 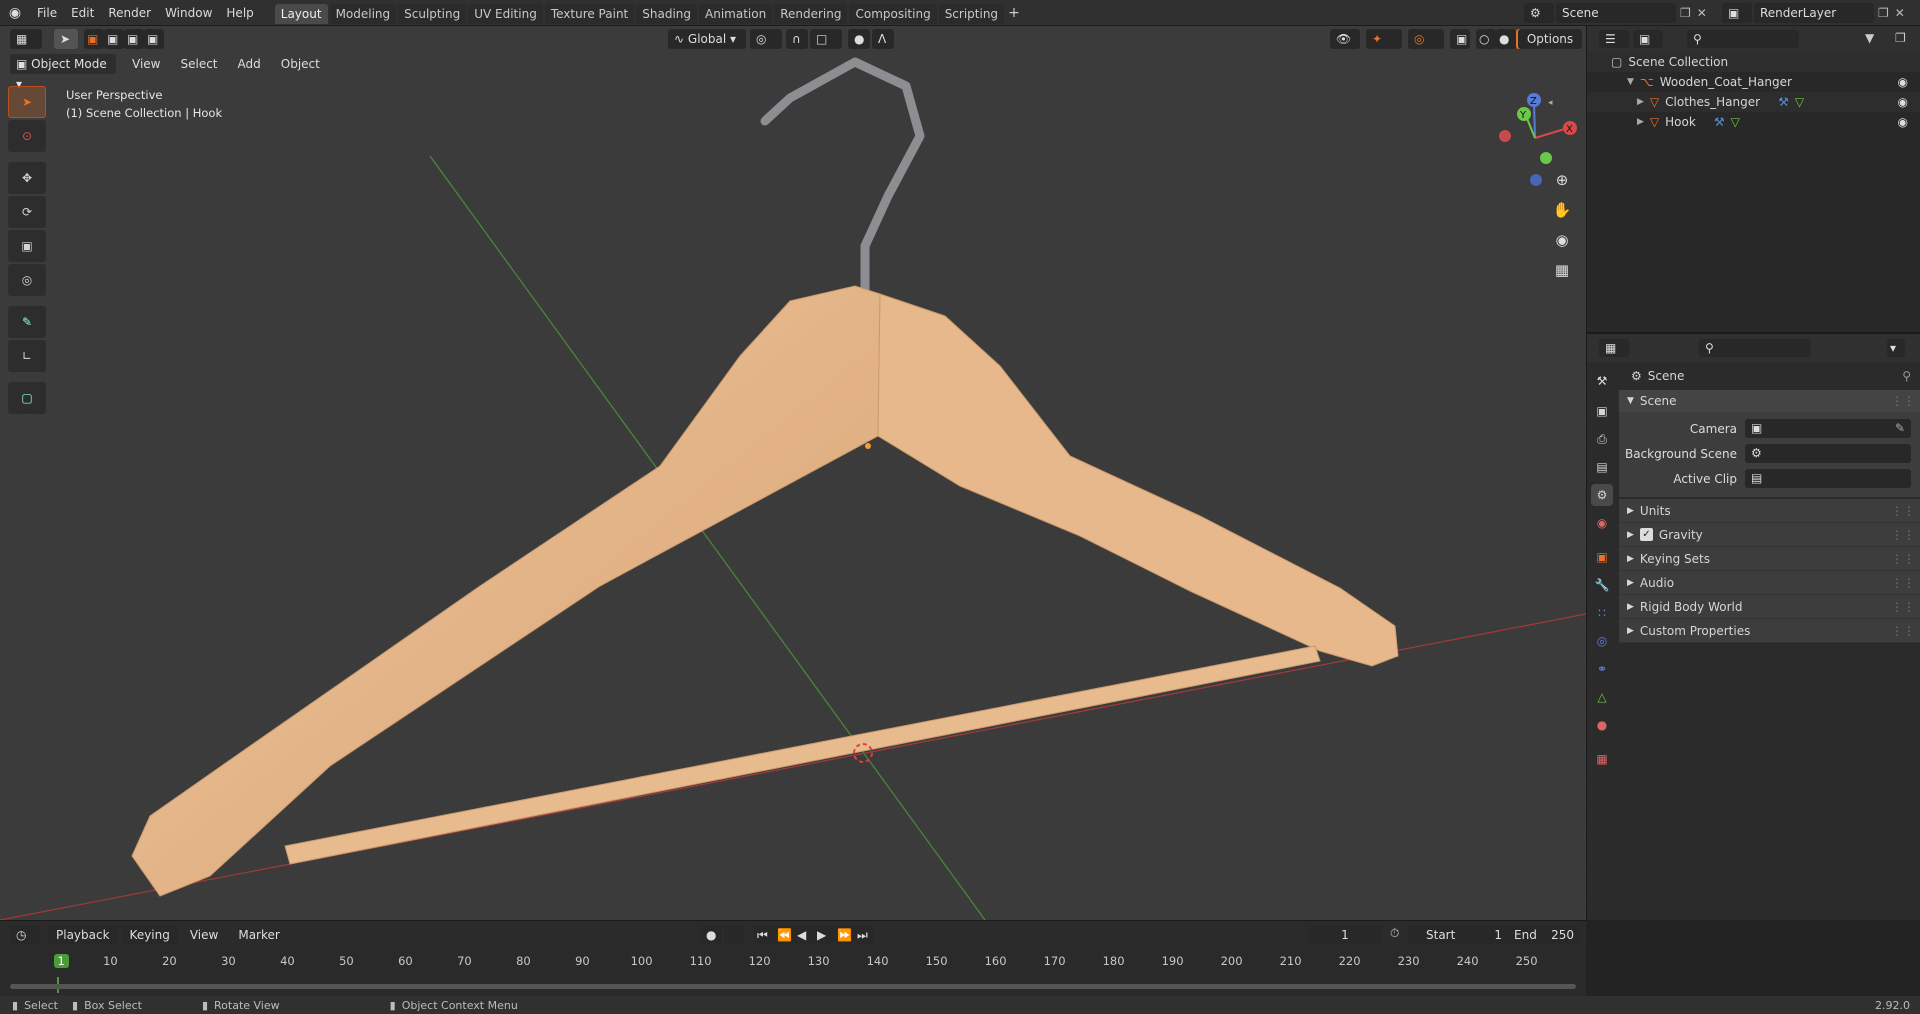 What do you see at coordinates (804, 935) in the screenshot?
I see `play-reverse-icon: ◀` at bounding box center [804, 935].